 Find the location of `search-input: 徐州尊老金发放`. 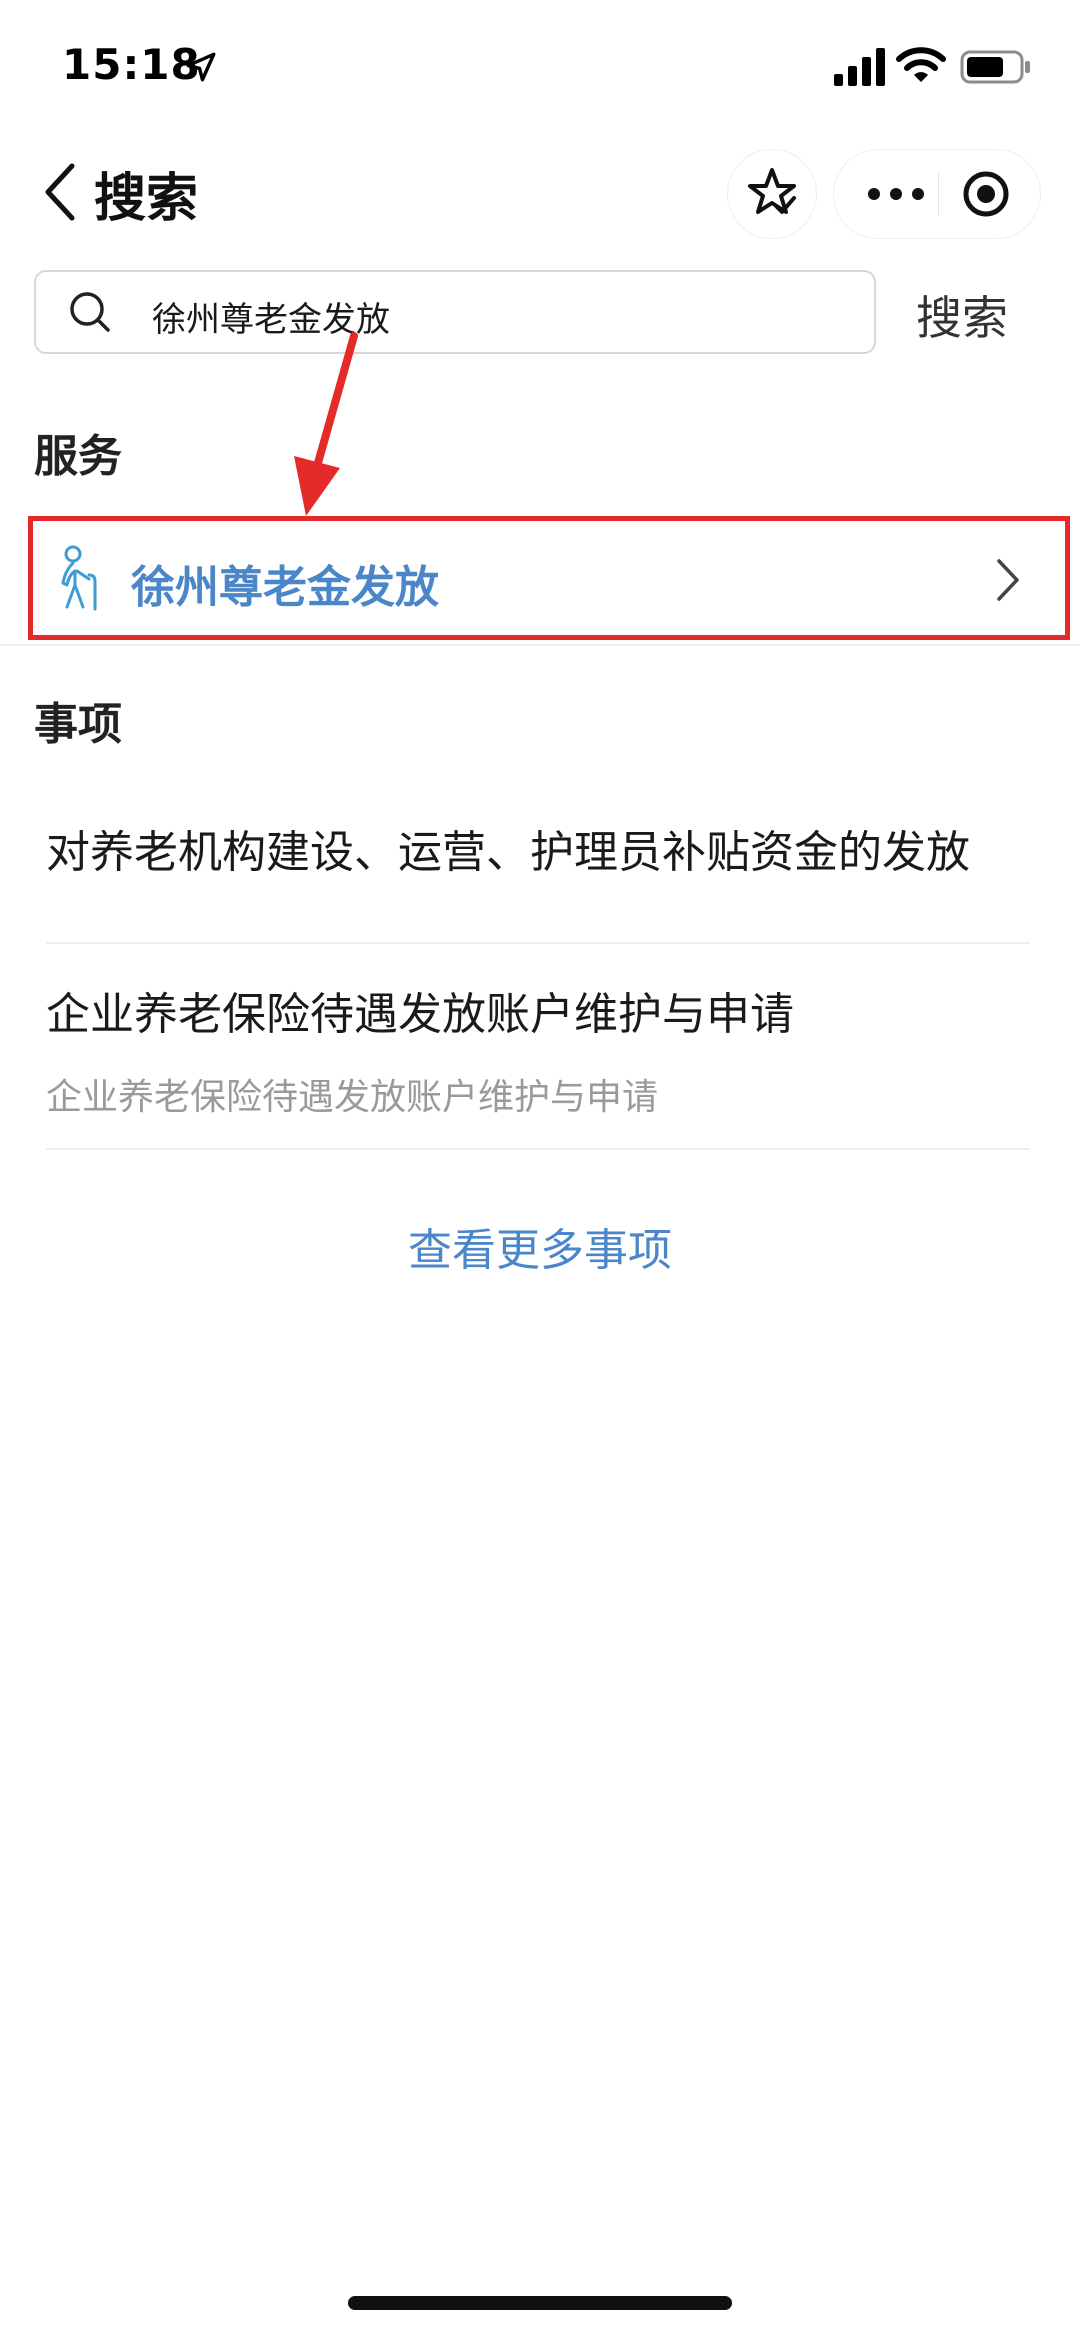

search-input: 徐州尊老金发放 is located at coordinates (455, 312).